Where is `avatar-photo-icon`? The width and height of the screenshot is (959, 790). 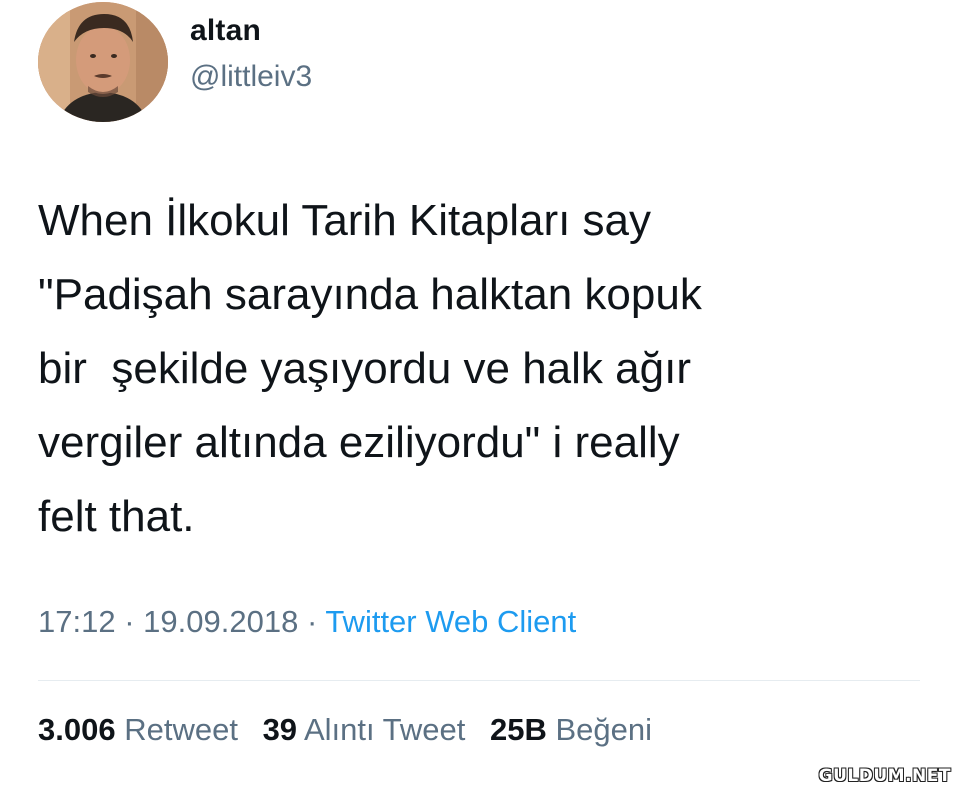 avatar-photo-icon is located at coordinates (103, 62).